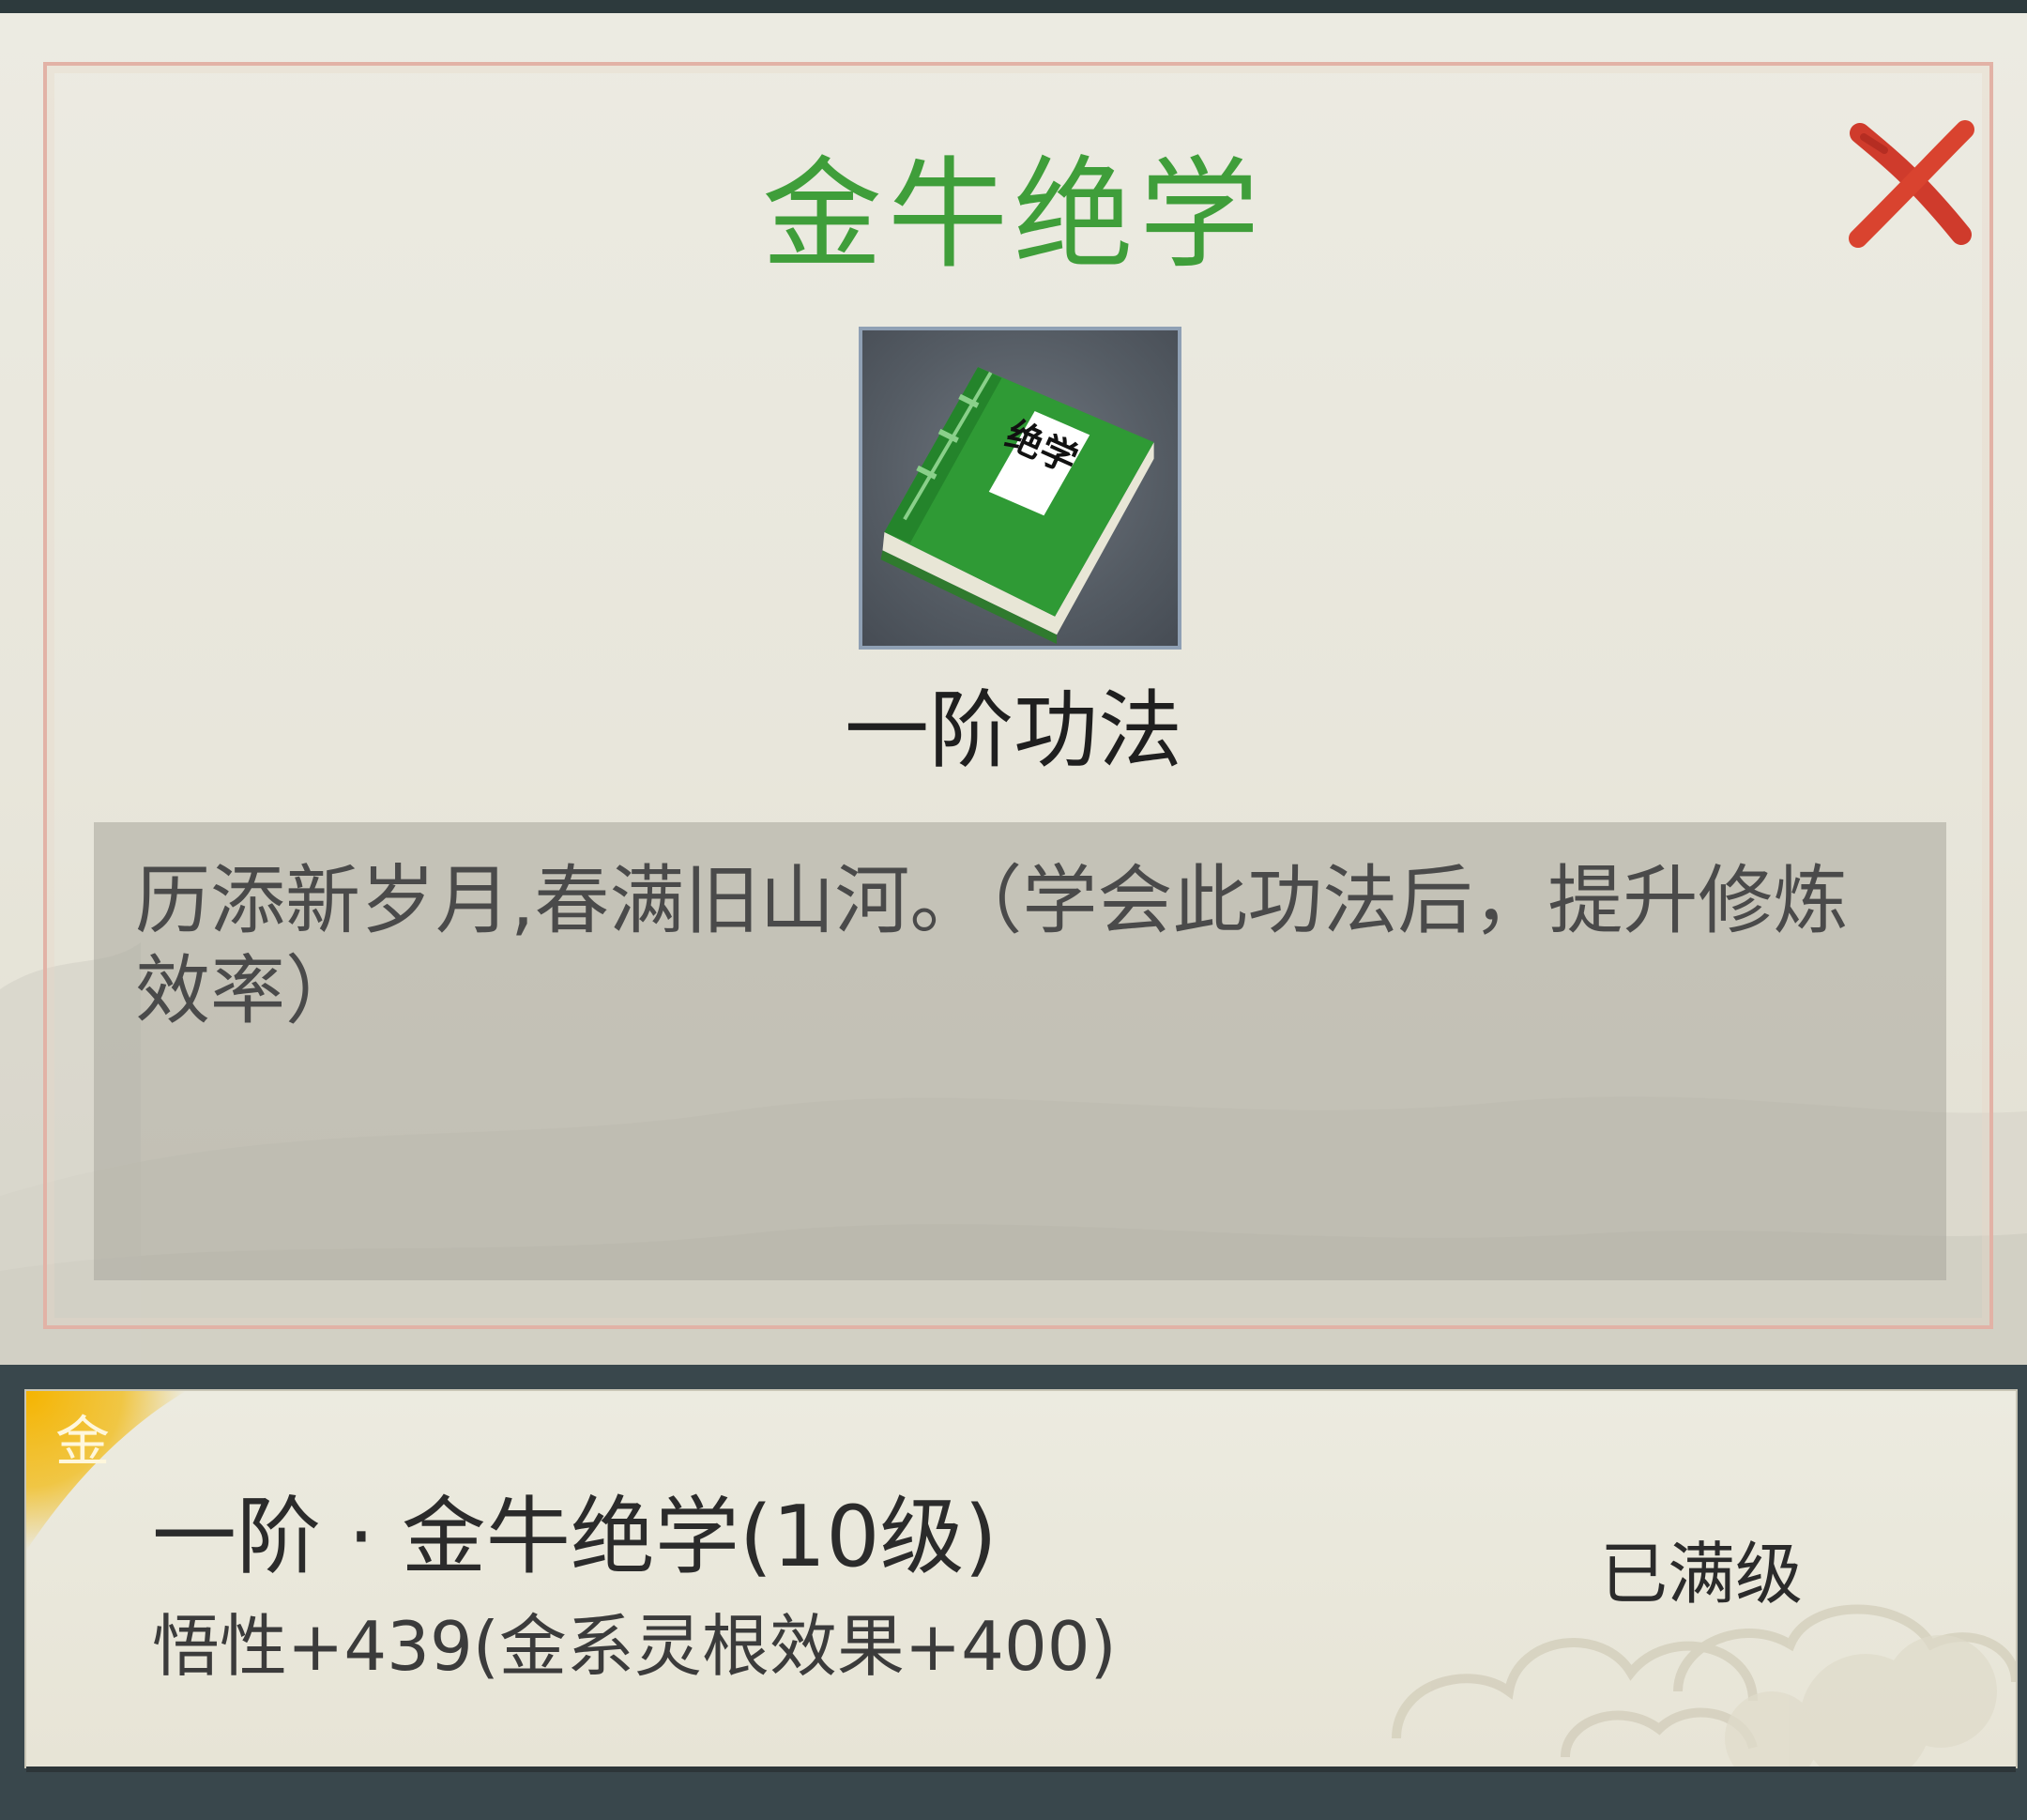 The width and height of the screenshot is (2027, 1820). Describe the element at coordinates (1017, 506) in the screenshot. I see `green-book-icon: 绝学` at that location.